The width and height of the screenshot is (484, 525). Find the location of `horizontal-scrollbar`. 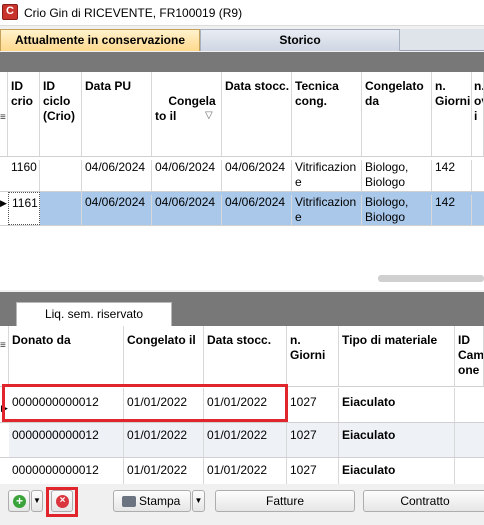

horizontal-scrollbar is located at coordinates (431, 278).